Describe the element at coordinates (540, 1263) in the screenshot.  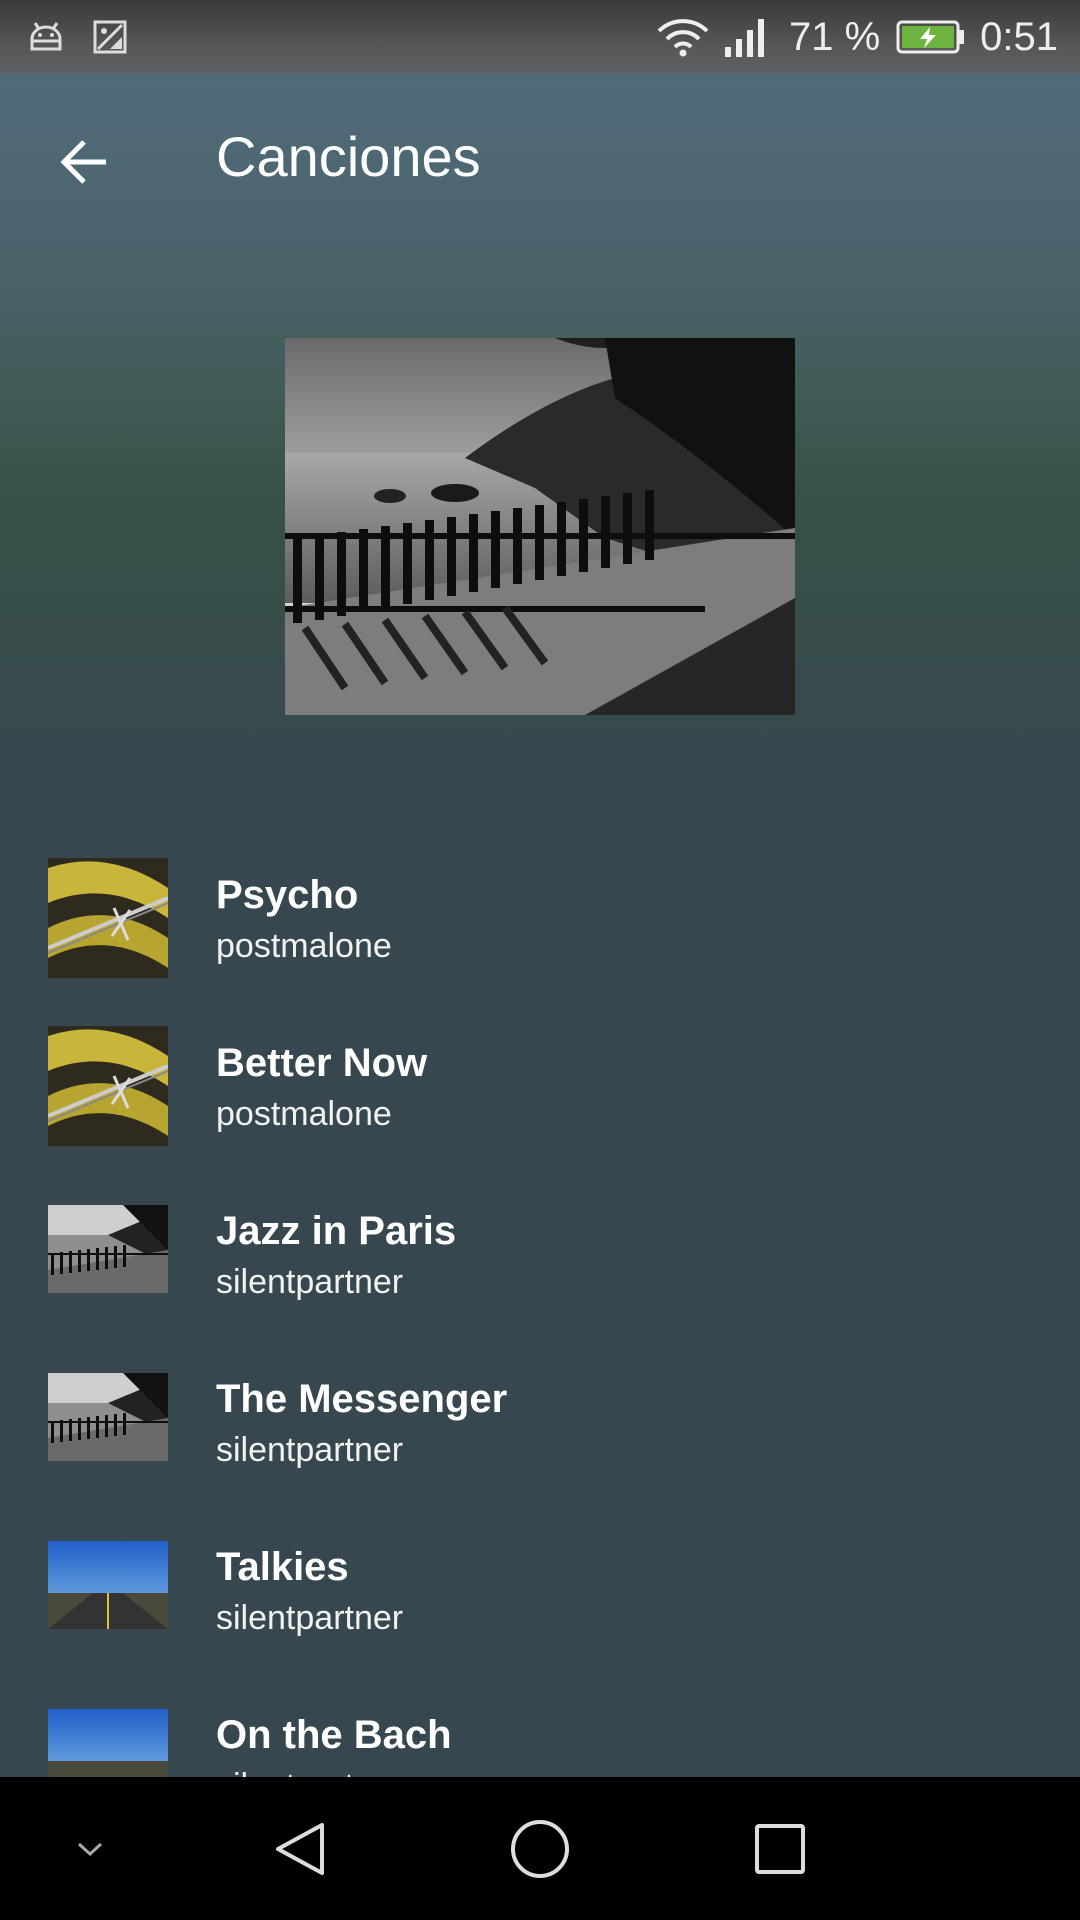
I see `song-item: Jazz in Paris silentpartner` at that location.